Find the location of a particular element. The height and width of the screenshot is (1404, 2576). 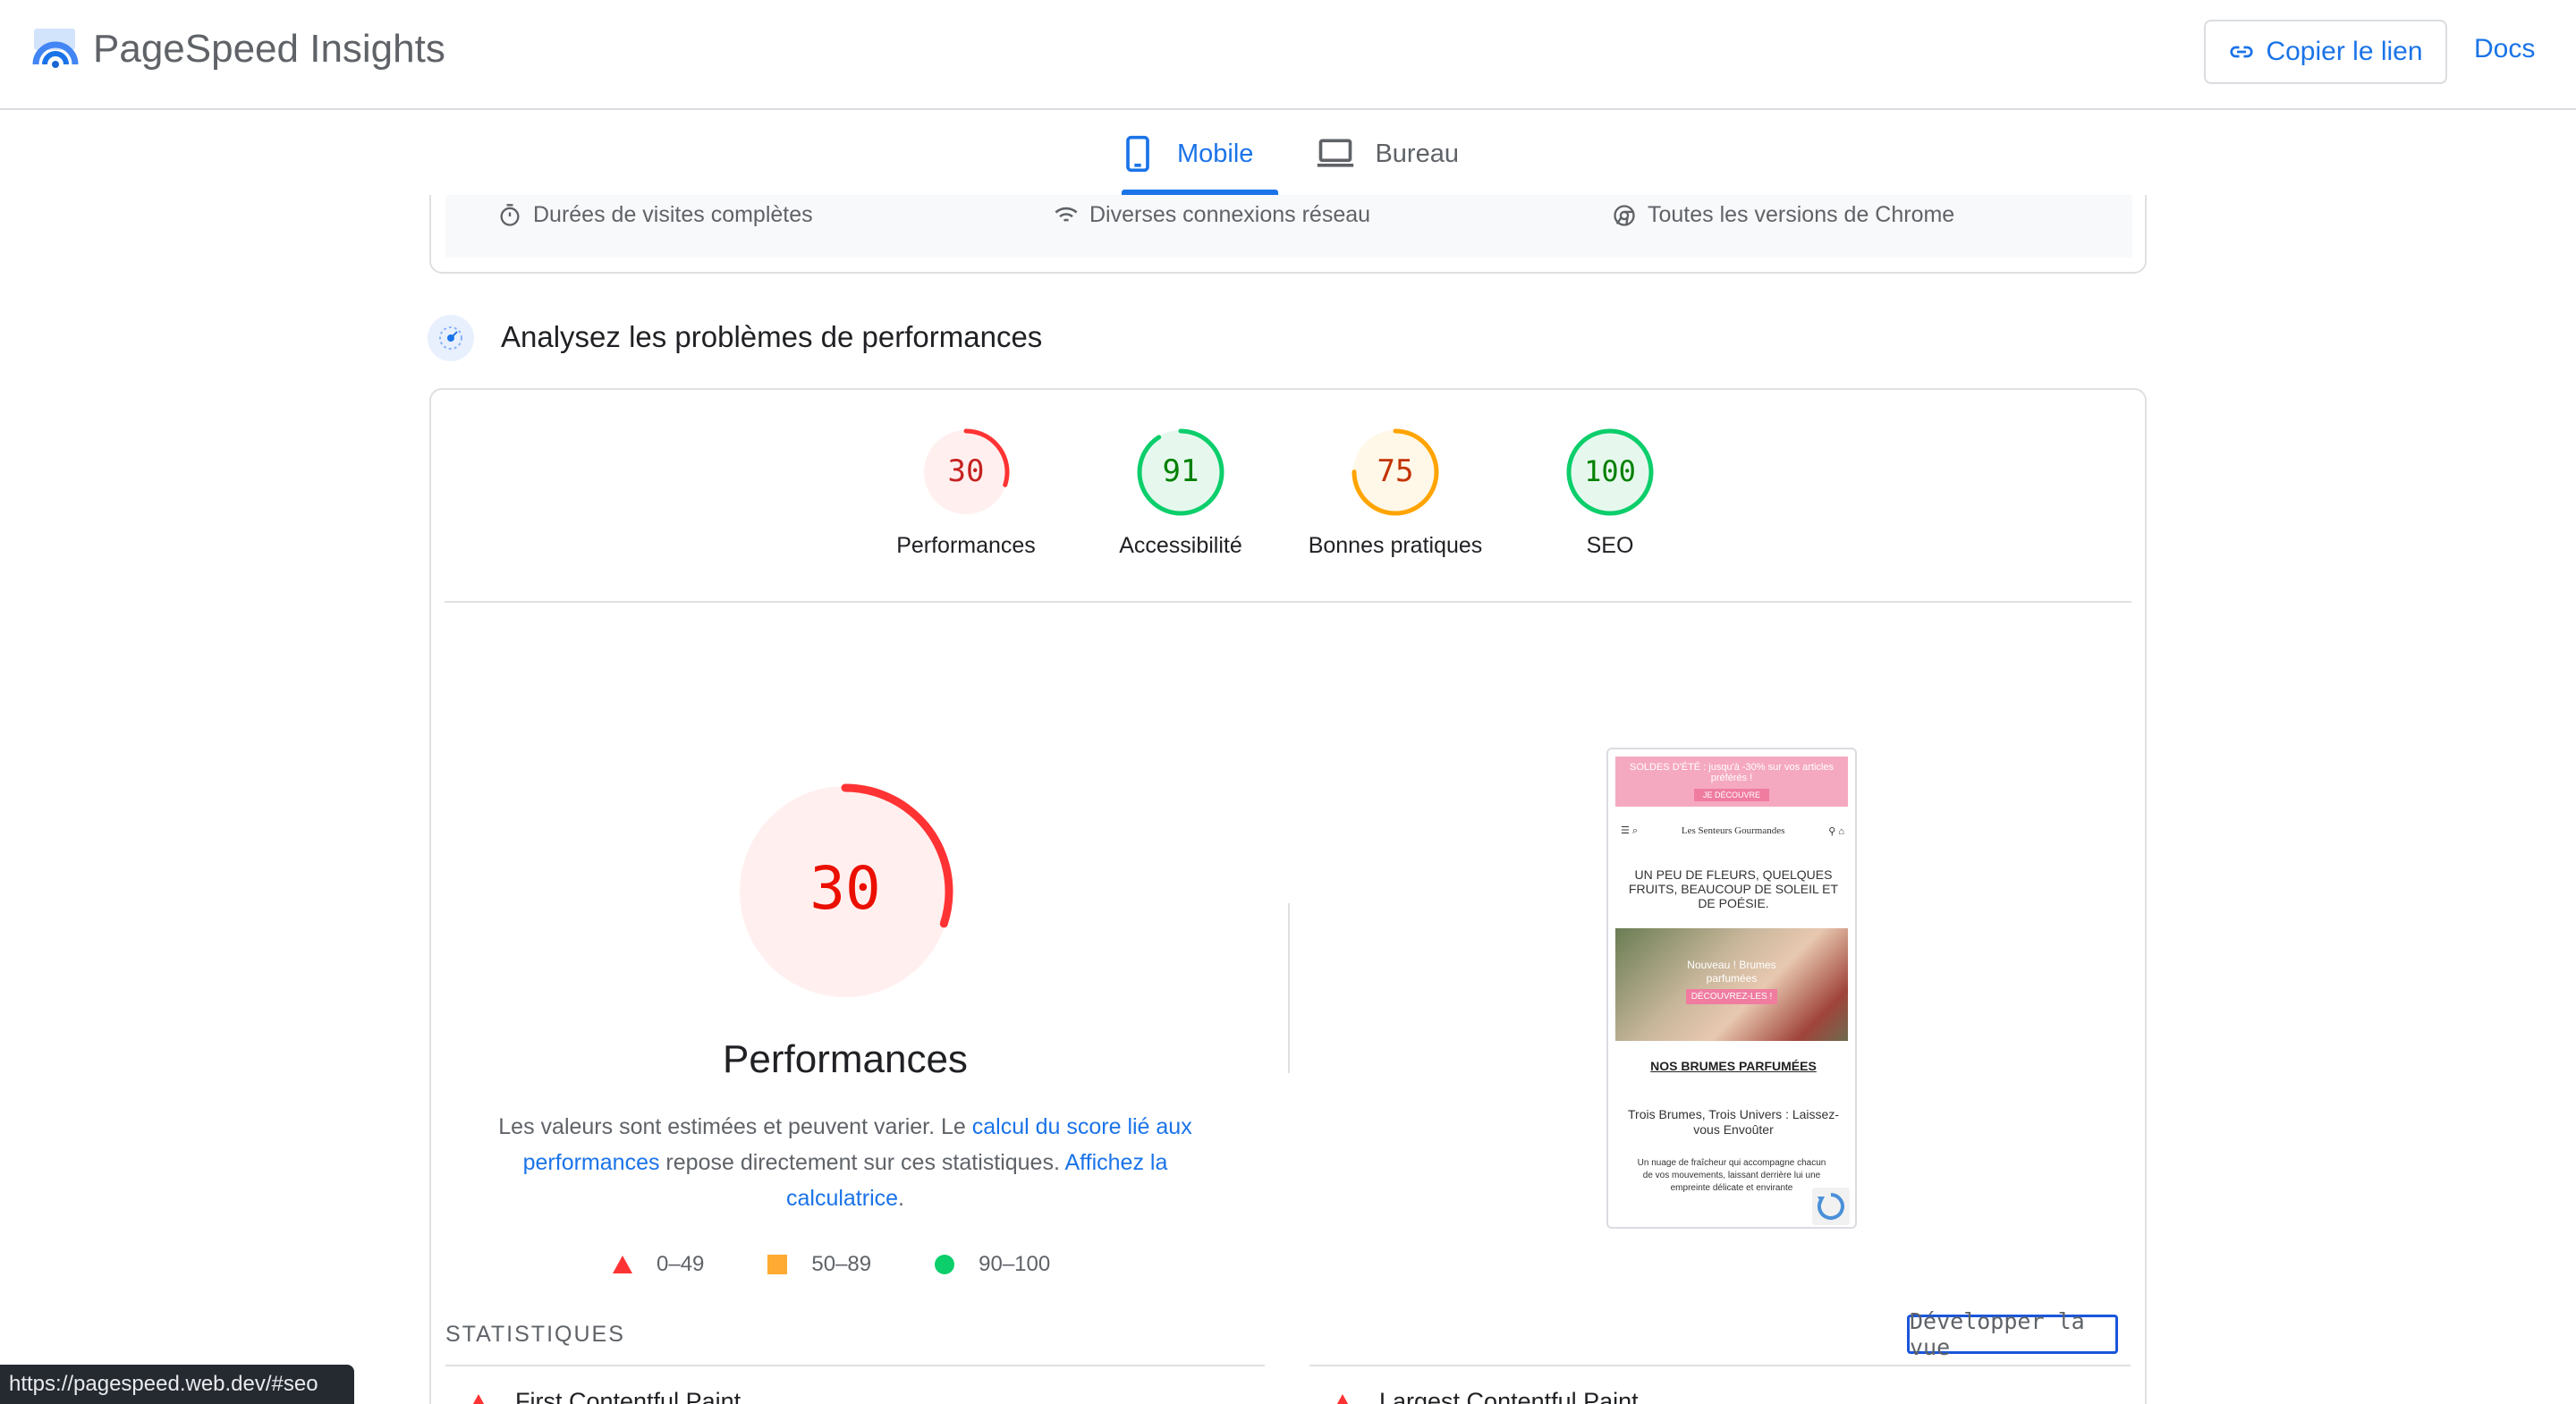

gauge-label: SEO is located at coordinates (1610, 546).